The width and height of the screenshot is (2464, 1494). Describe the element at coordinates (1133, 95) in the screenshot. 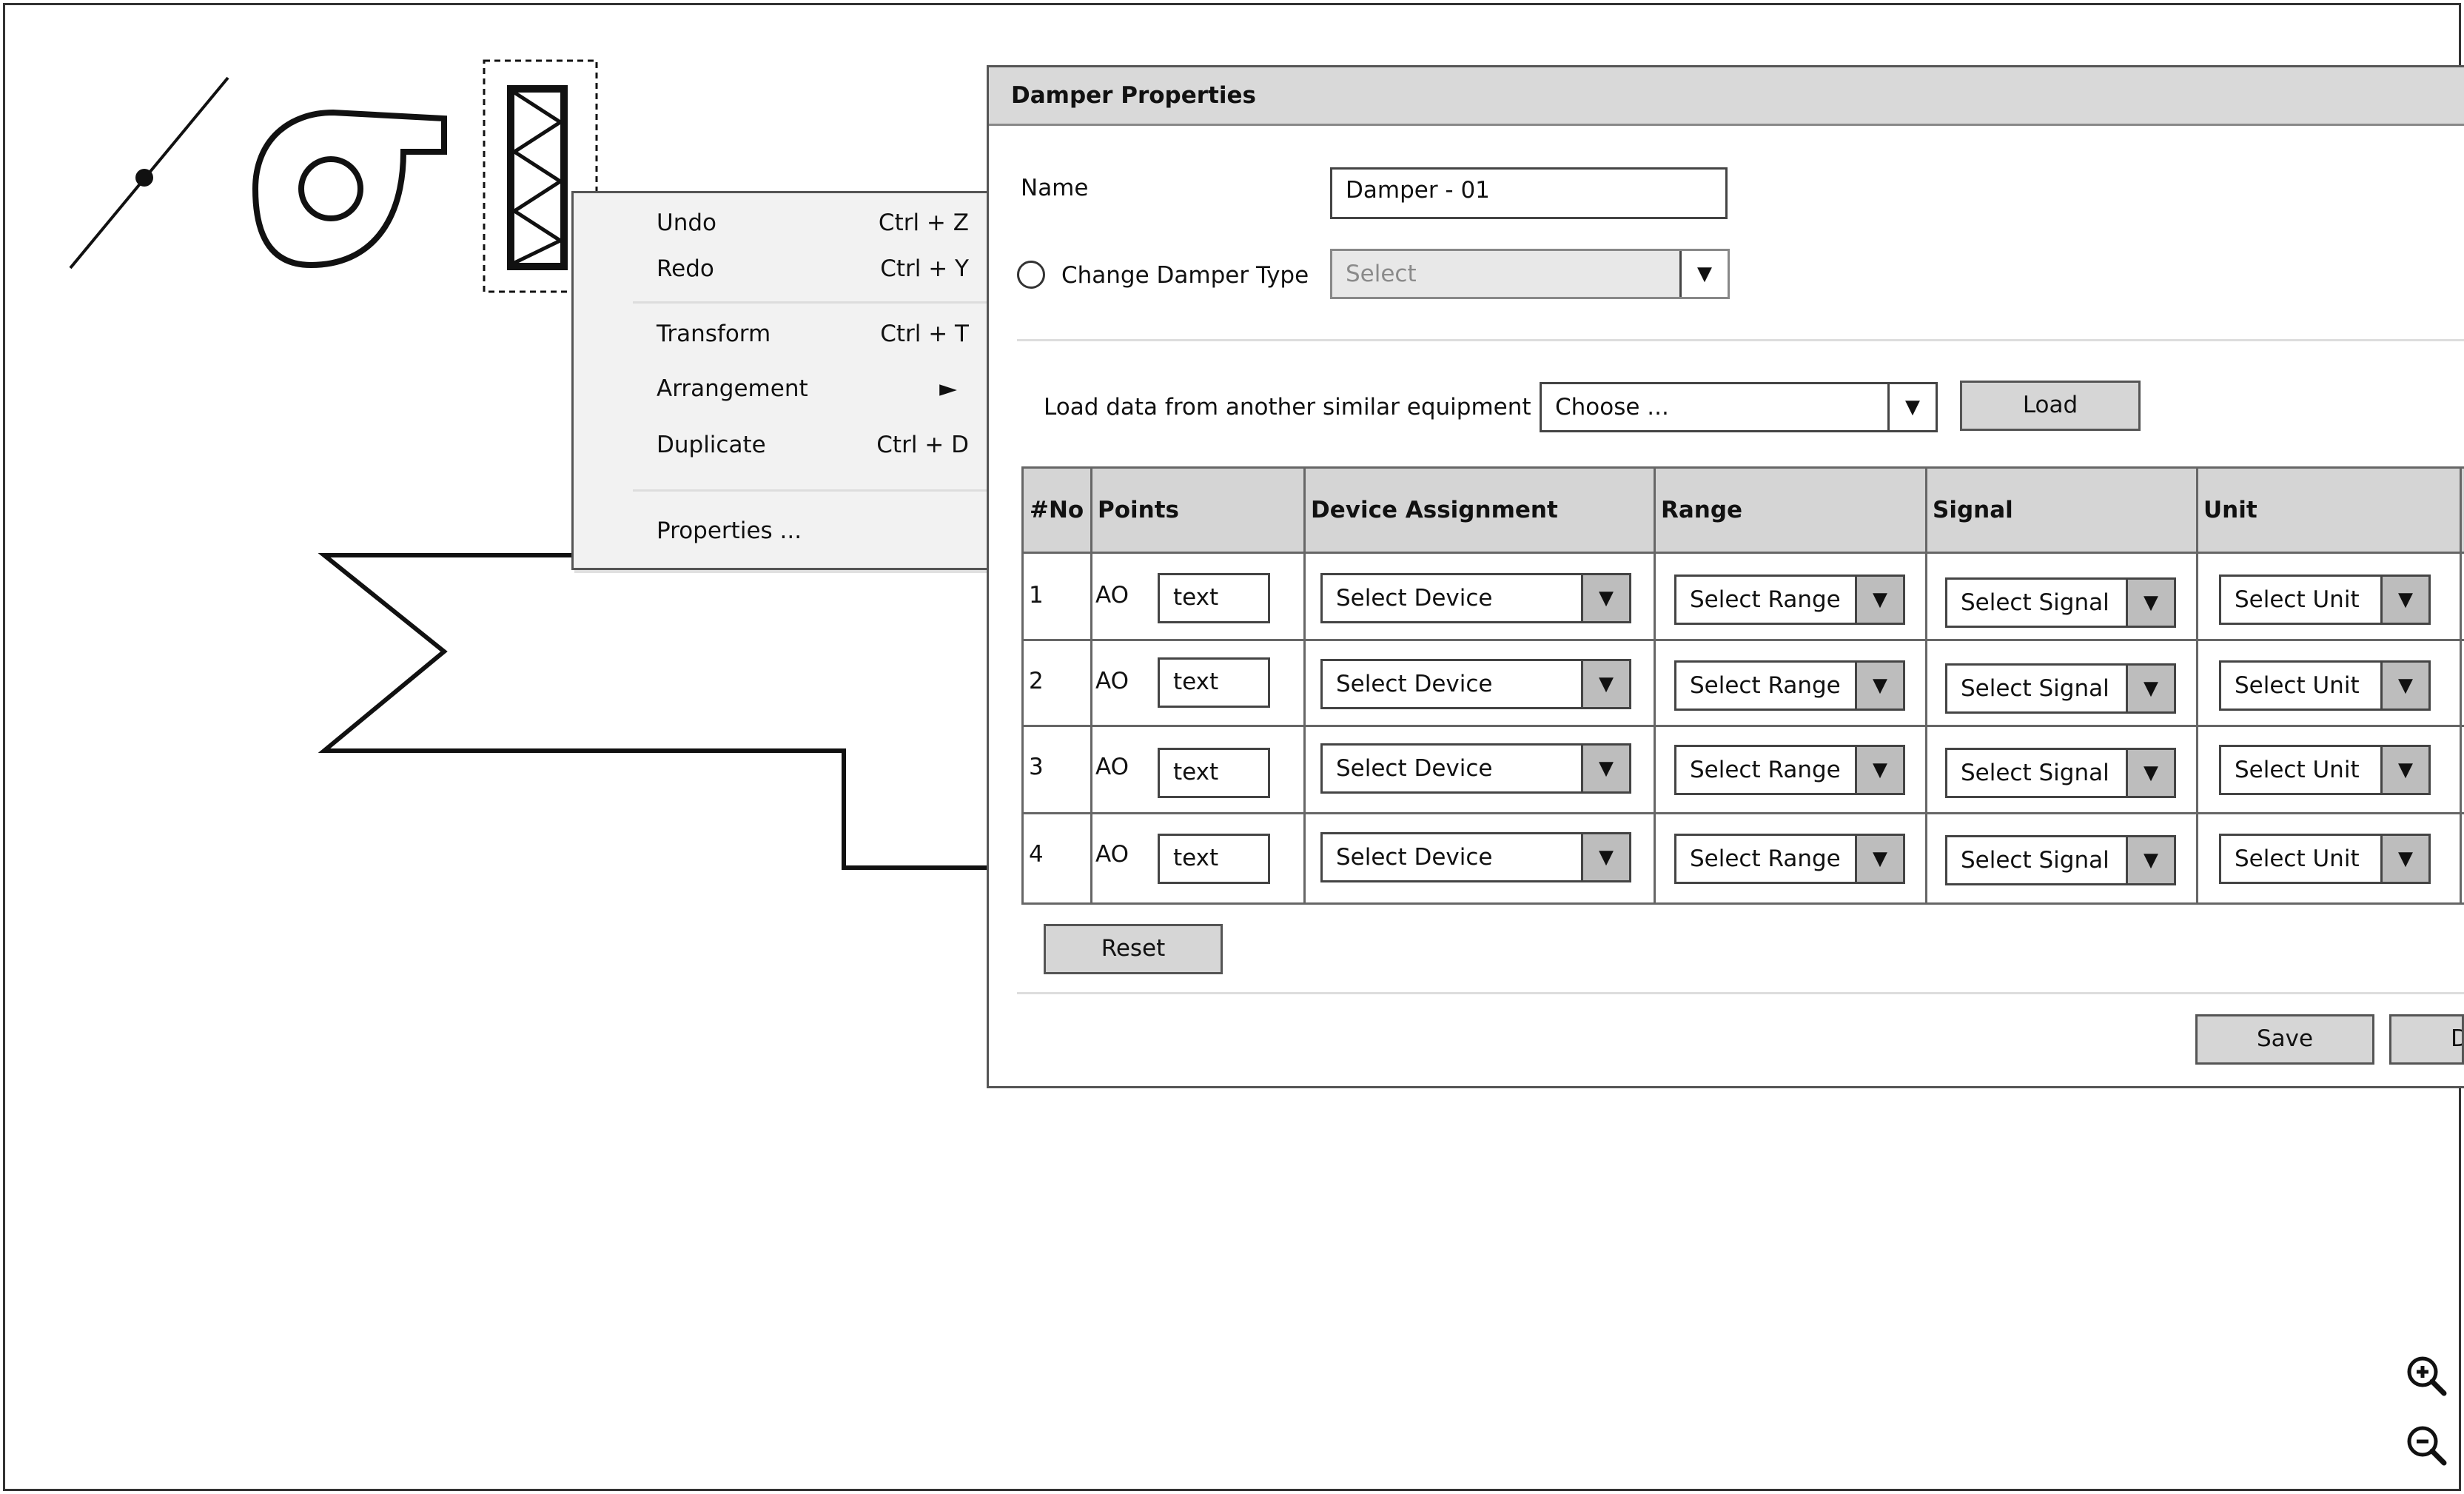

I see `dialog-title: Damper Properties` at that location.